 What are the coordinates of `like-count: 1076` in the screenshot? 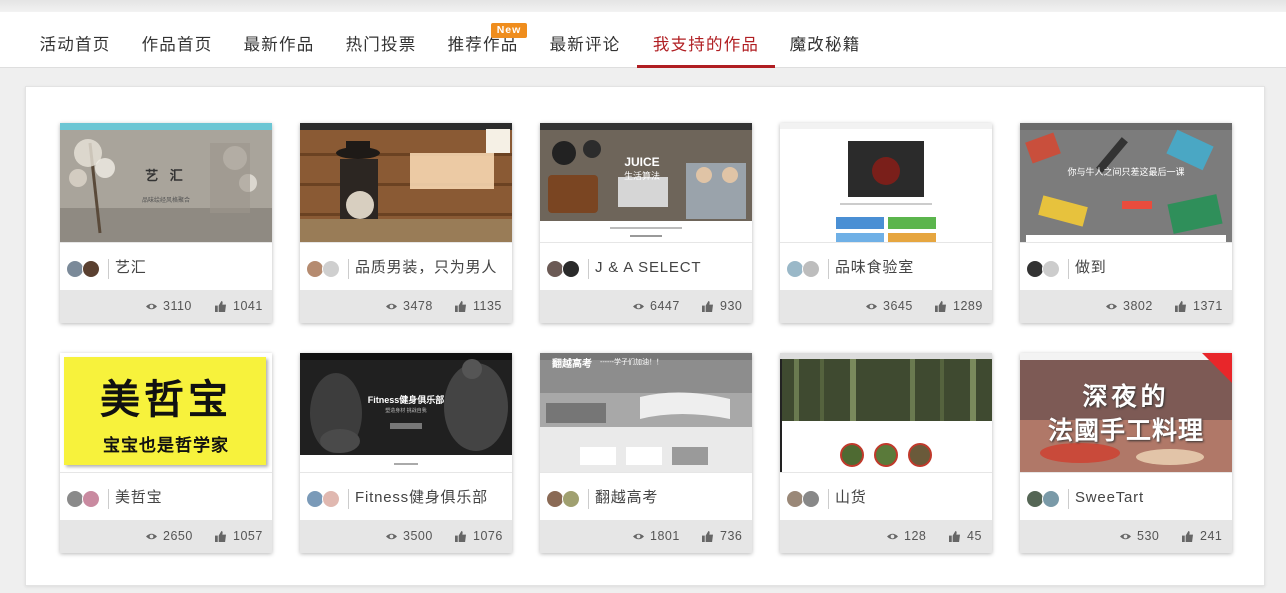 It's located at (488, 536).